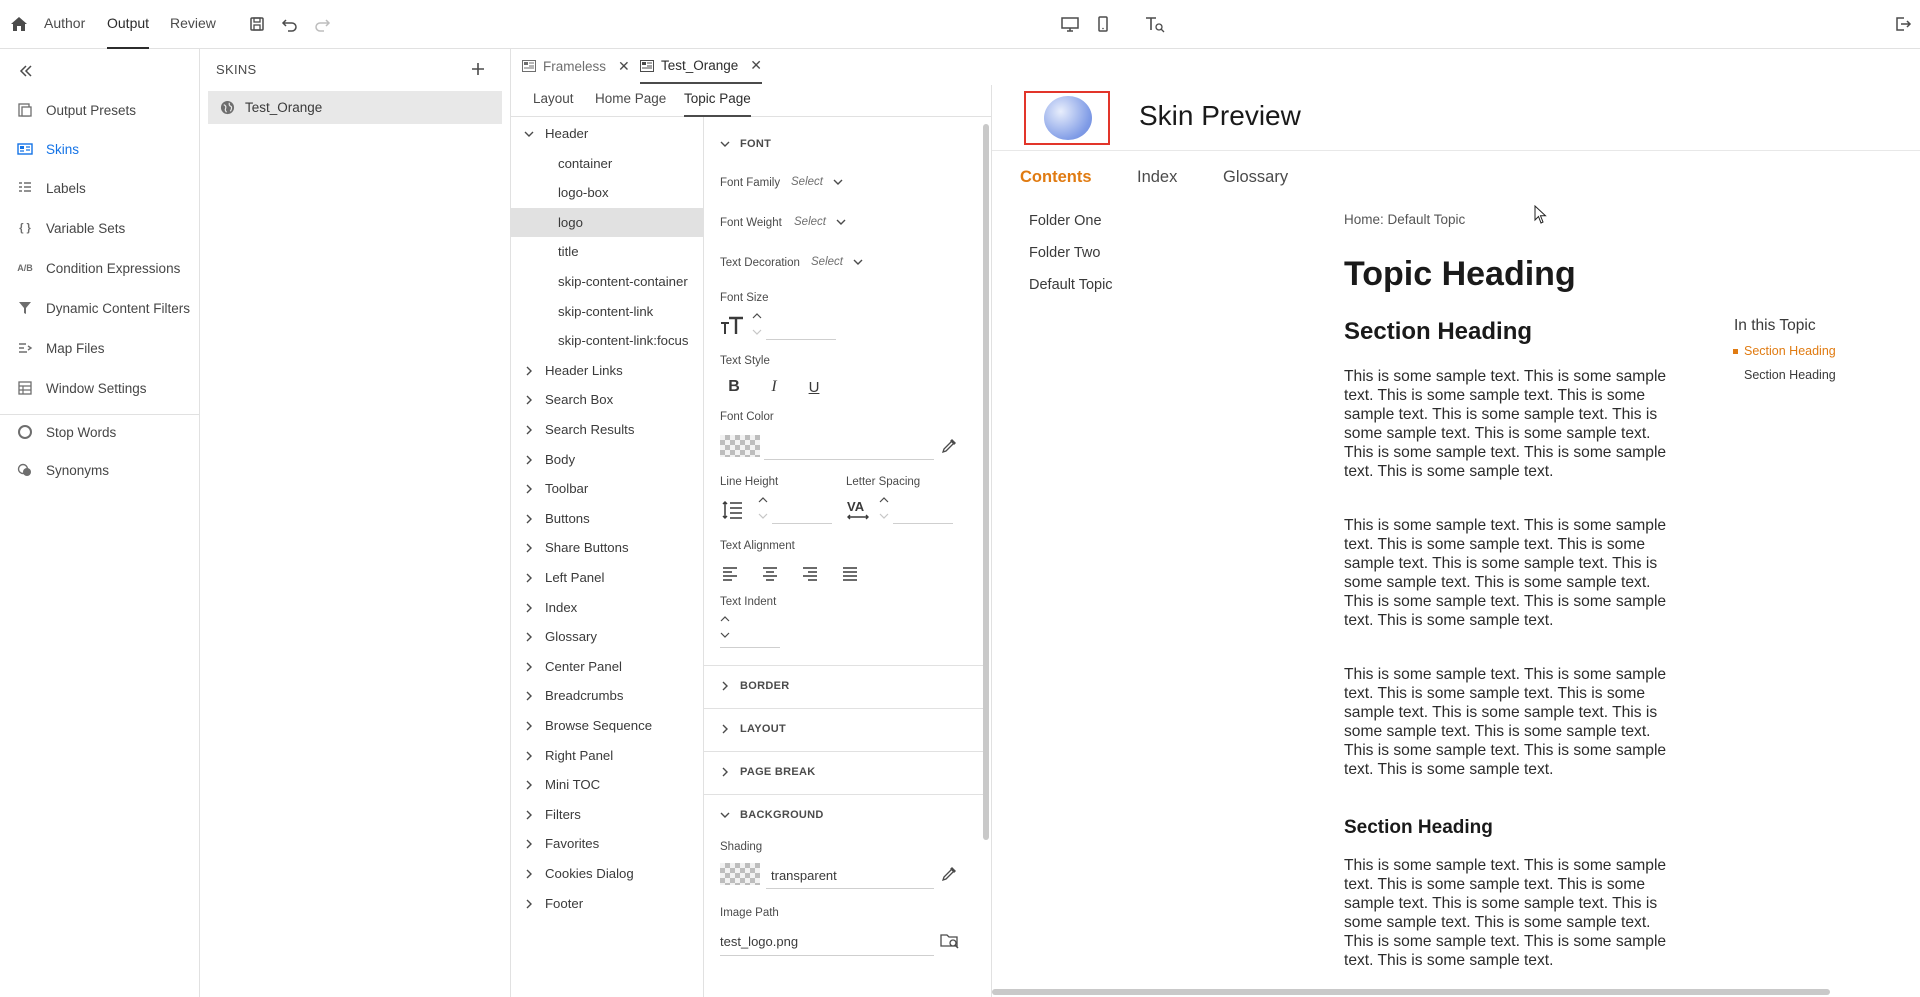  I want to click on page-break-section-header: PAGE BREAK, so click(768, 772).